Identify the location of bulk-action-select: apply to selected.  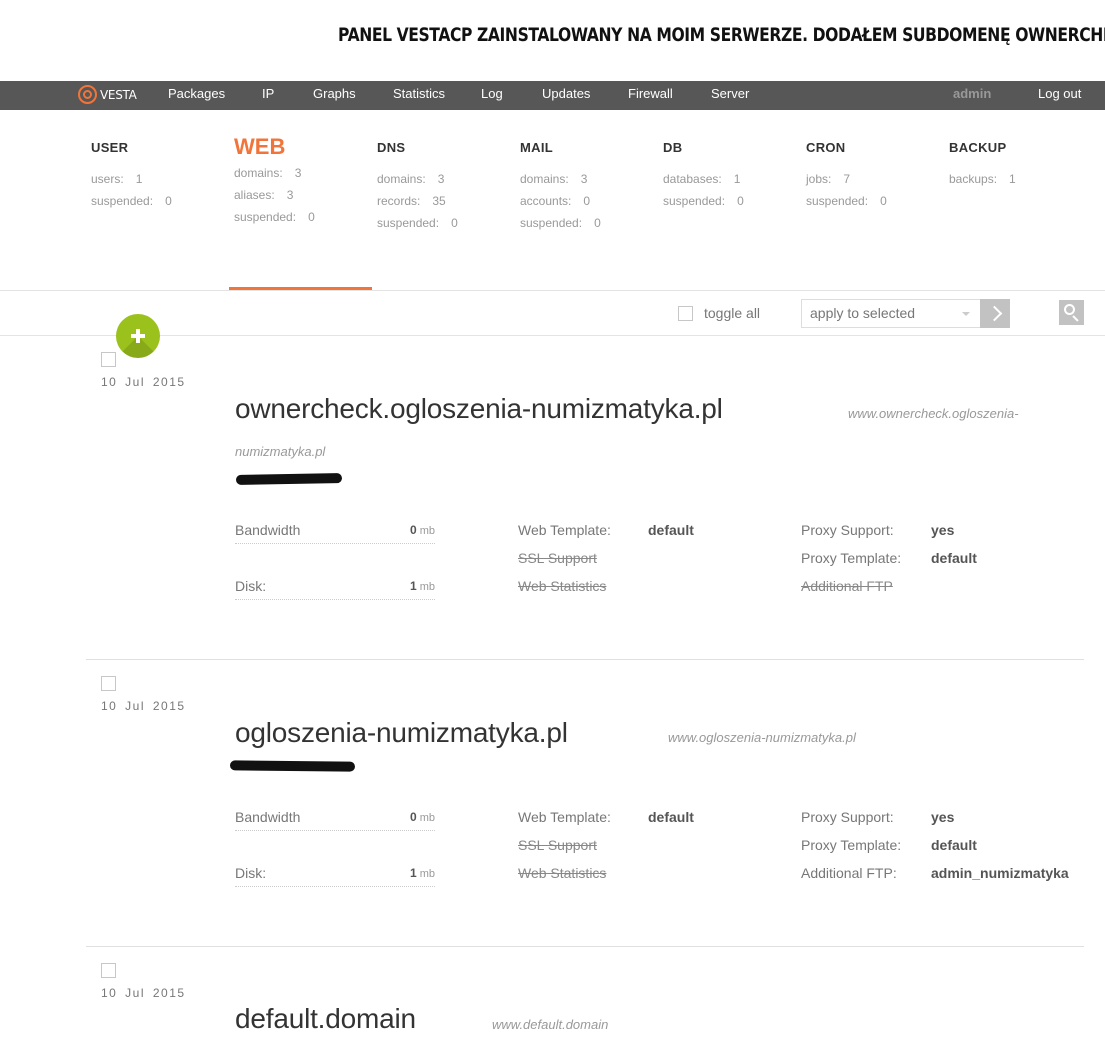
(891, 313).